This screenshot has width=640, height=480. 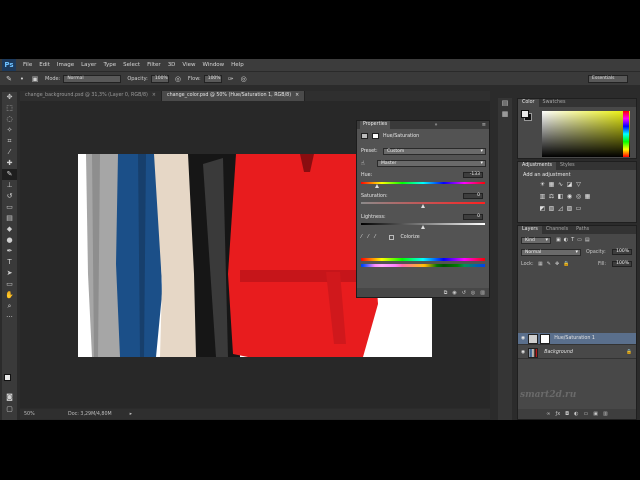 I want to click on add-mask-icon: ◘, so click(x=567, y=414).